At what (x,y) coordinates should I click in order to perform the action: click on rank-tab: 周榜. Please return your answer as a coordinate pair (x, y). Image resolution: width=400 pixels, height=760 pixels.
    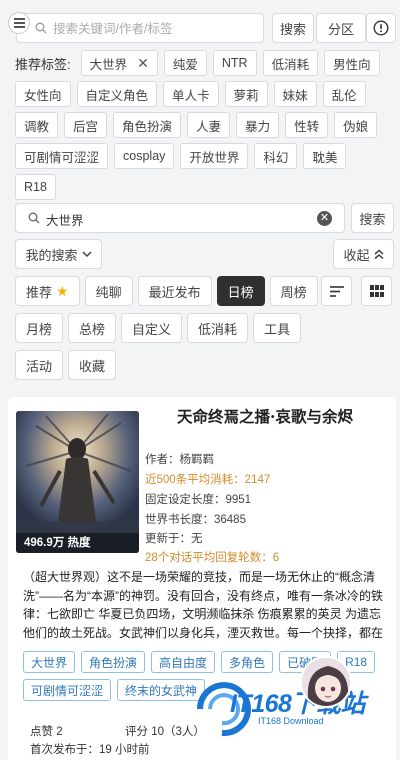
    Looking at the image, I should click on (293, 291).